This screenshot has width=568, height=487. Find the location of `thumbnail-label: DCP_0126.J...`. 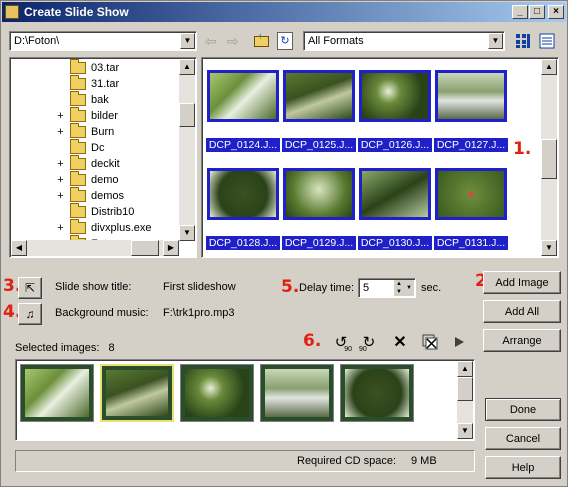

thumbnail-label: DCP_0126.J... is located at coordinates (395, 145).